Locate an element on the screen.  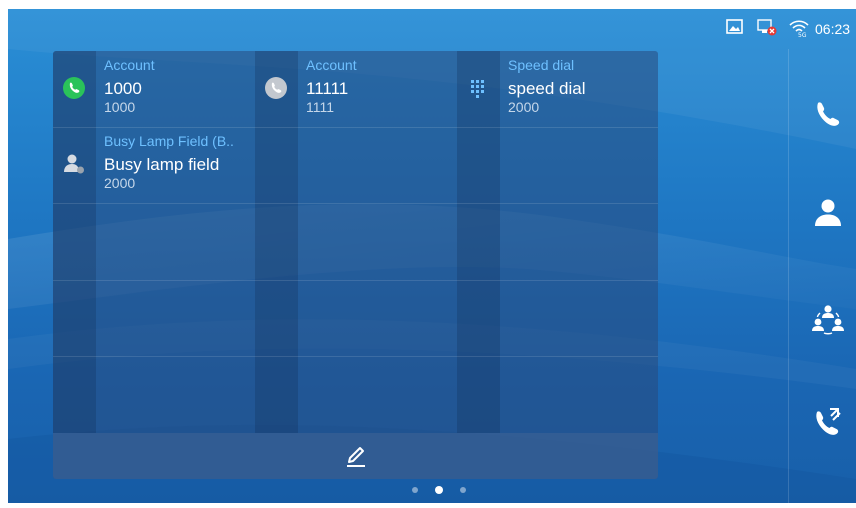
blf-number: 2000 is located at coordinates (120, 183).